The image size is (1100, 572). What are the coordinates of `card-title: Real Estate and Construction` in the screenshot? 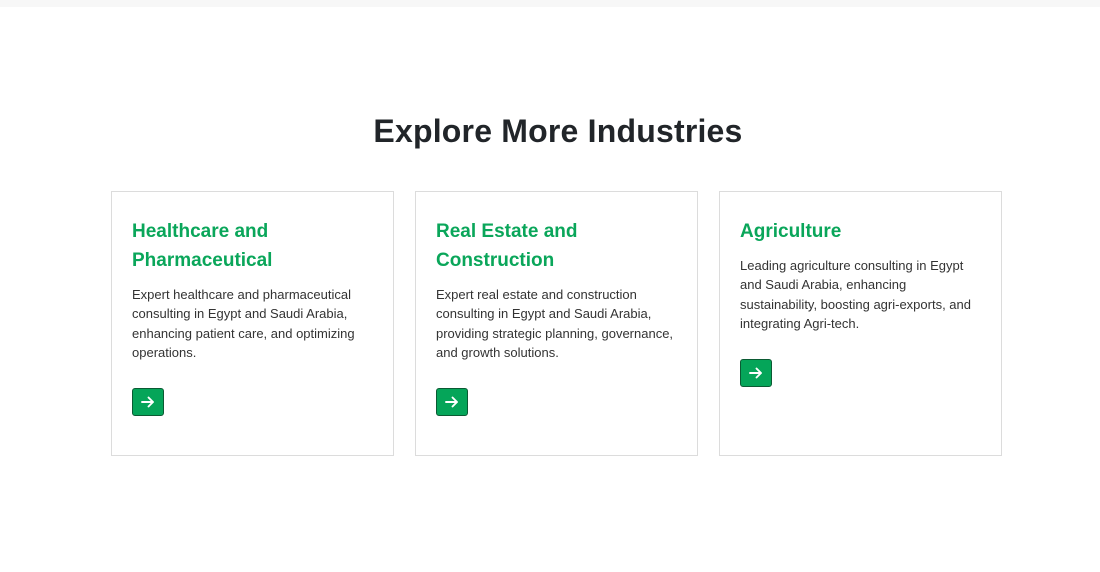 It's located at (558, 246).